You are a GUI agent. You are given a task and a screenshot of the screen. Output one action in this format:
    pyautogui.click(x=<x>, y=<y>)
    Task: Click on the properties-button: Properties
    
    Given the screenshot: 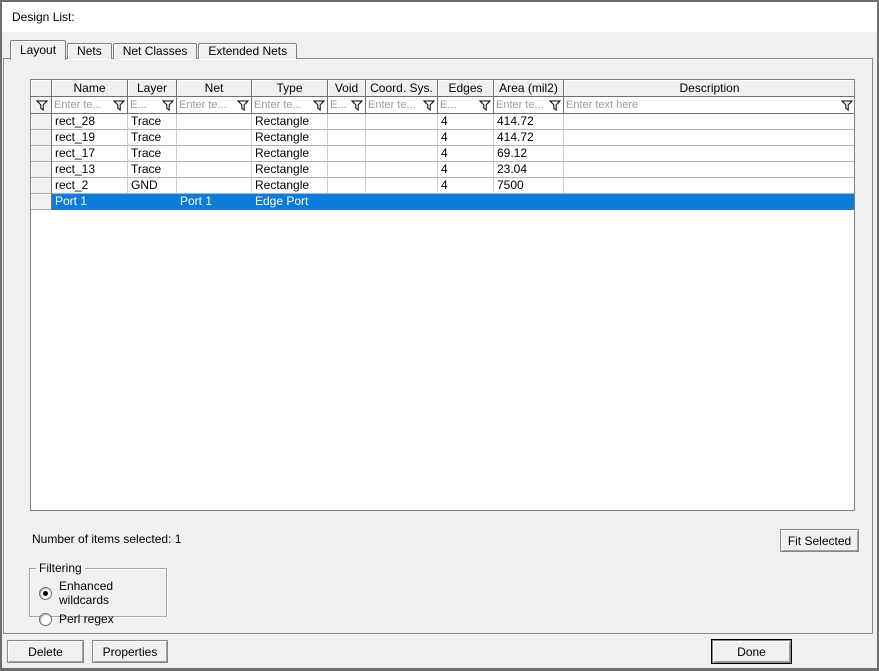 What is the action you would take?
    pyautogui.click(x=130, y=651)
    